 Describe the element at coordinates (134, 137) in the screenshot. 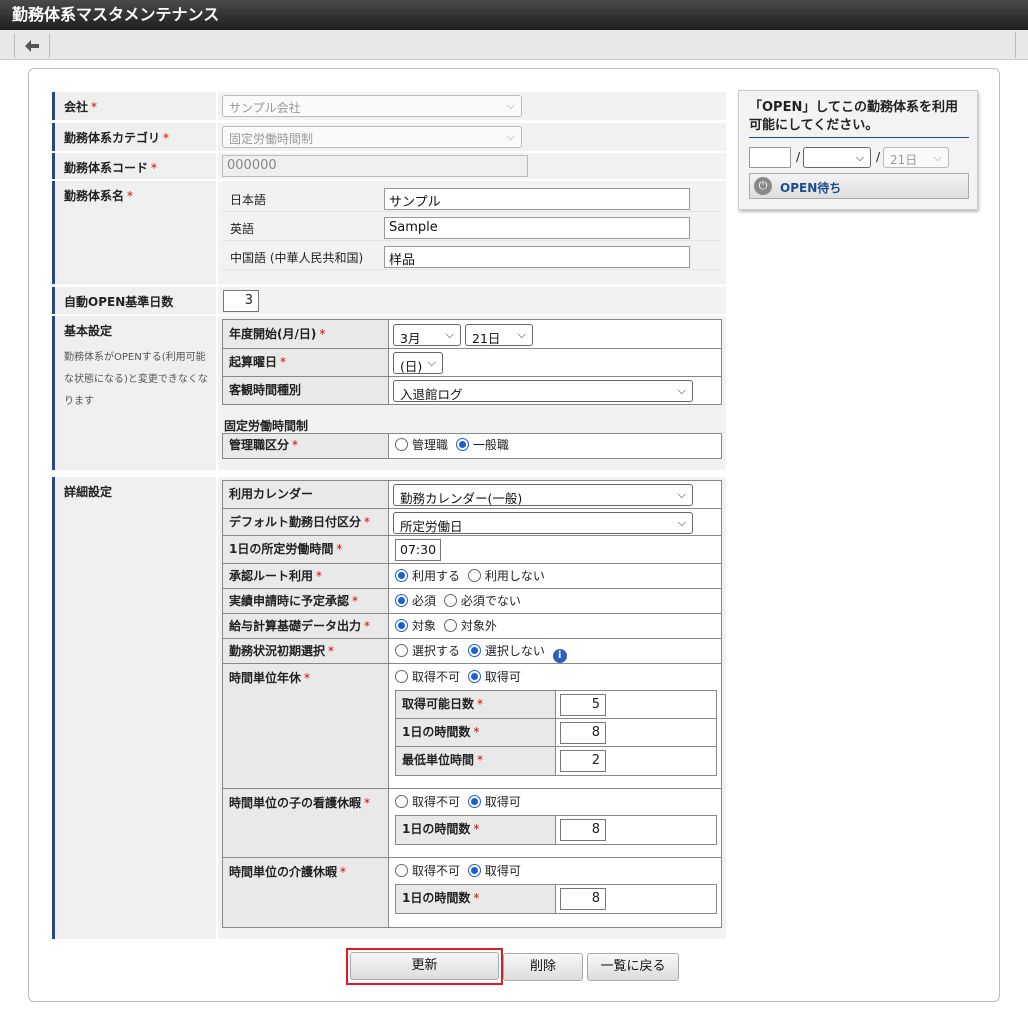

I see `category-label: 勤務体系カテゴリ *` at that location.